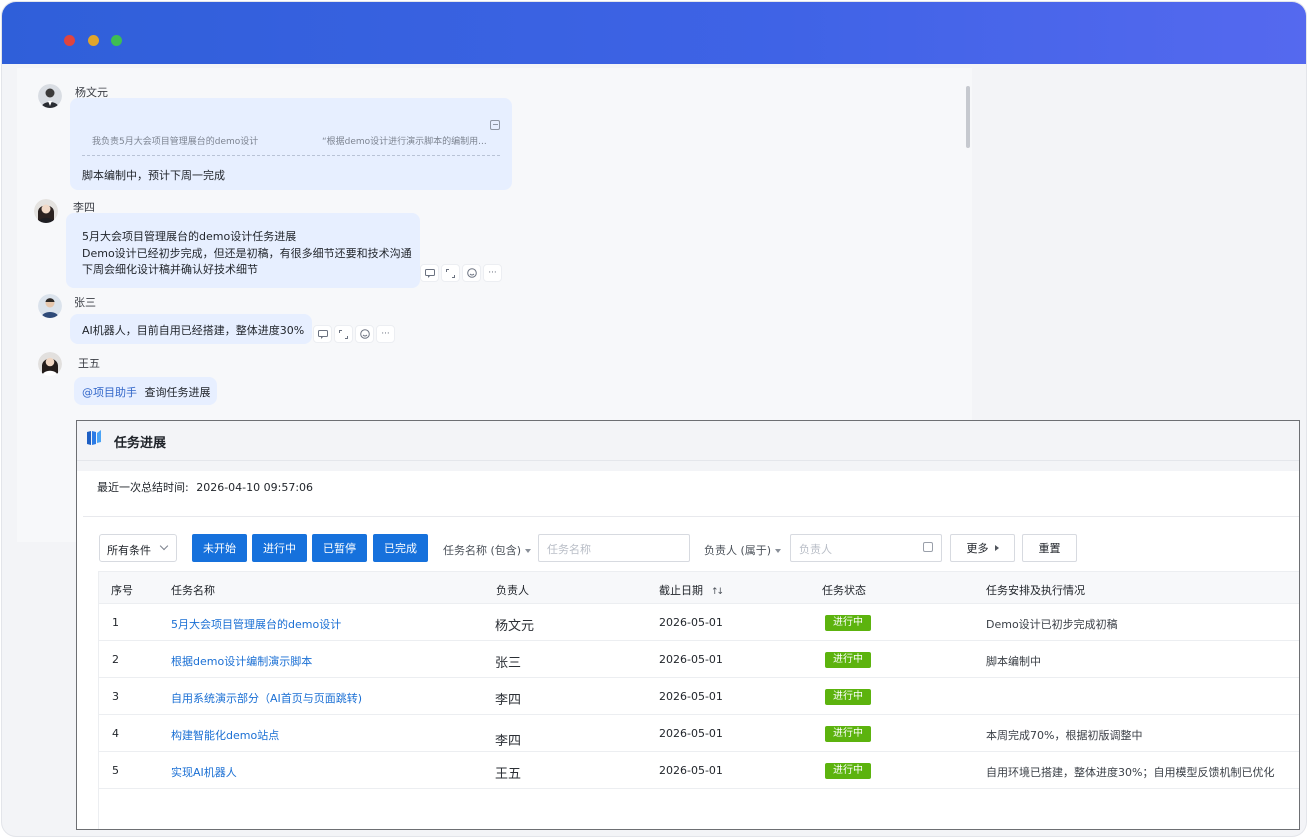 Image resolution: width=1308 pixels, height=838 pixels. What do you see at coordinates (204, 772) in the screenshot?
I see `task-name-link: 实现AI机器人` at bounding box center [204, 772].